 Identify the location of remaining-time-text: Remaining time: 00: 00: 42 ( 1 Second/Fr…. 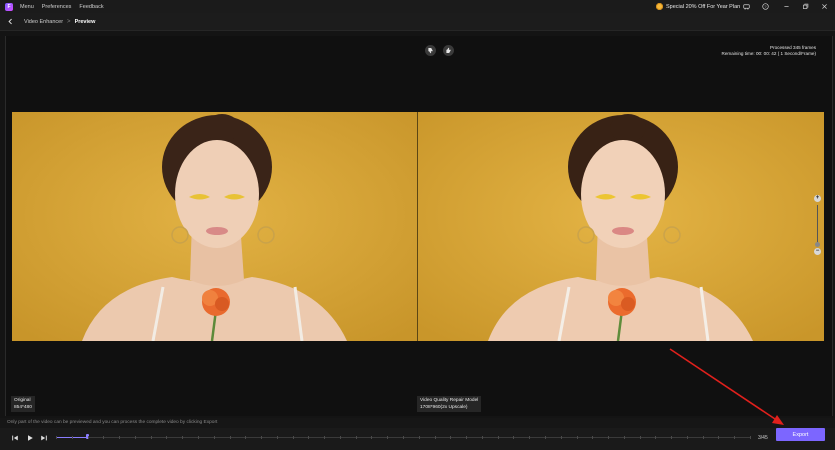
(768, 53).